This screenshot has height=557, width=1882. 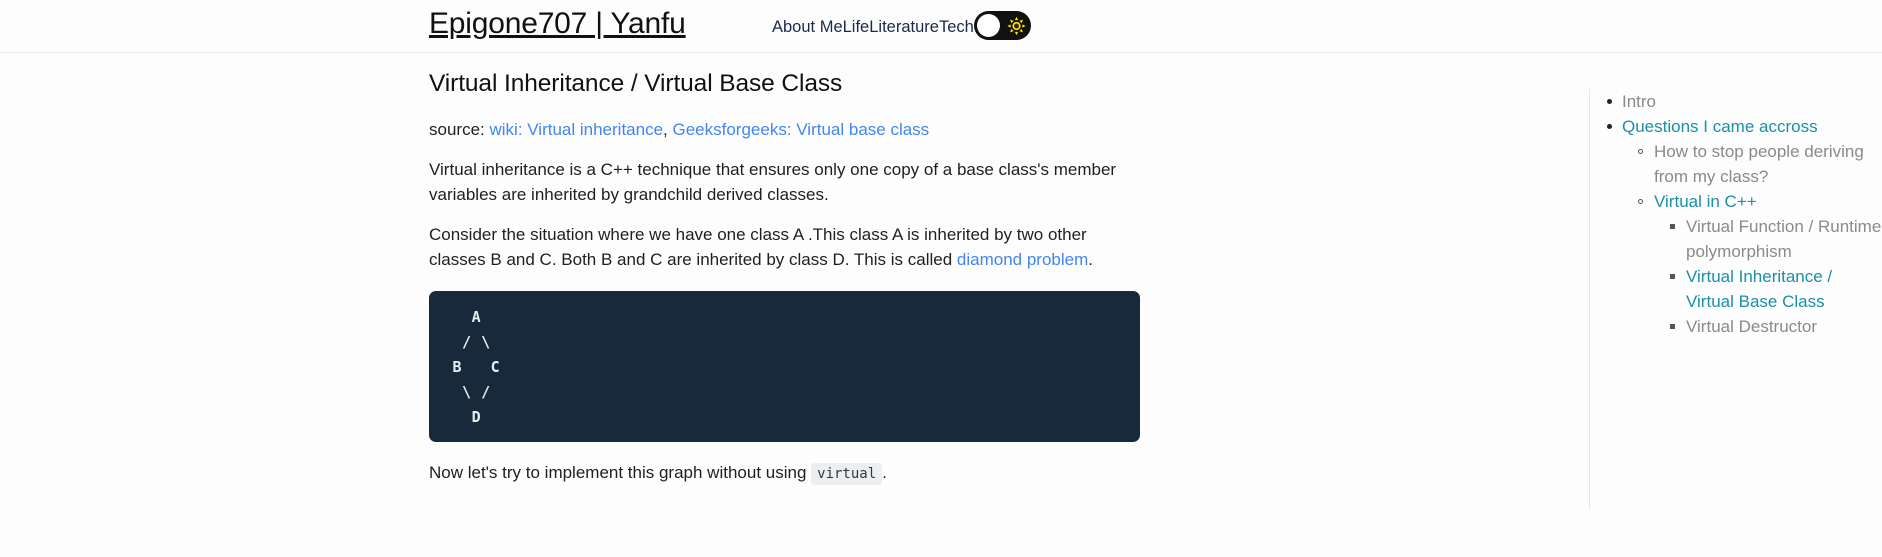 I want to click on diamond-problem-link: diamond problem, so click(x=1022, y=259).